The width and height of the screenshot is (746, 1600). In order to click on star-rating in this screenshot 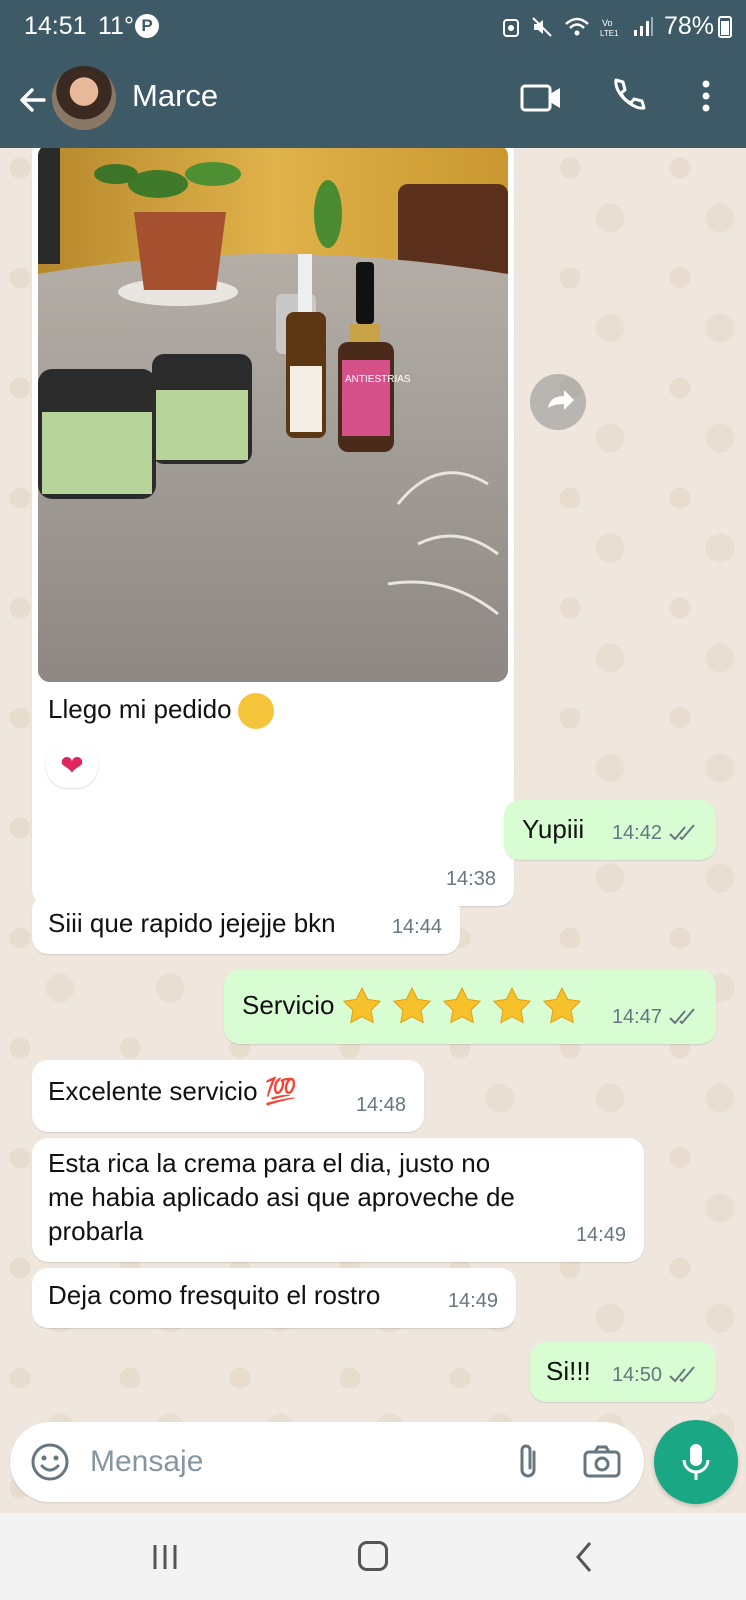, I will do `click(462, 1005)`.